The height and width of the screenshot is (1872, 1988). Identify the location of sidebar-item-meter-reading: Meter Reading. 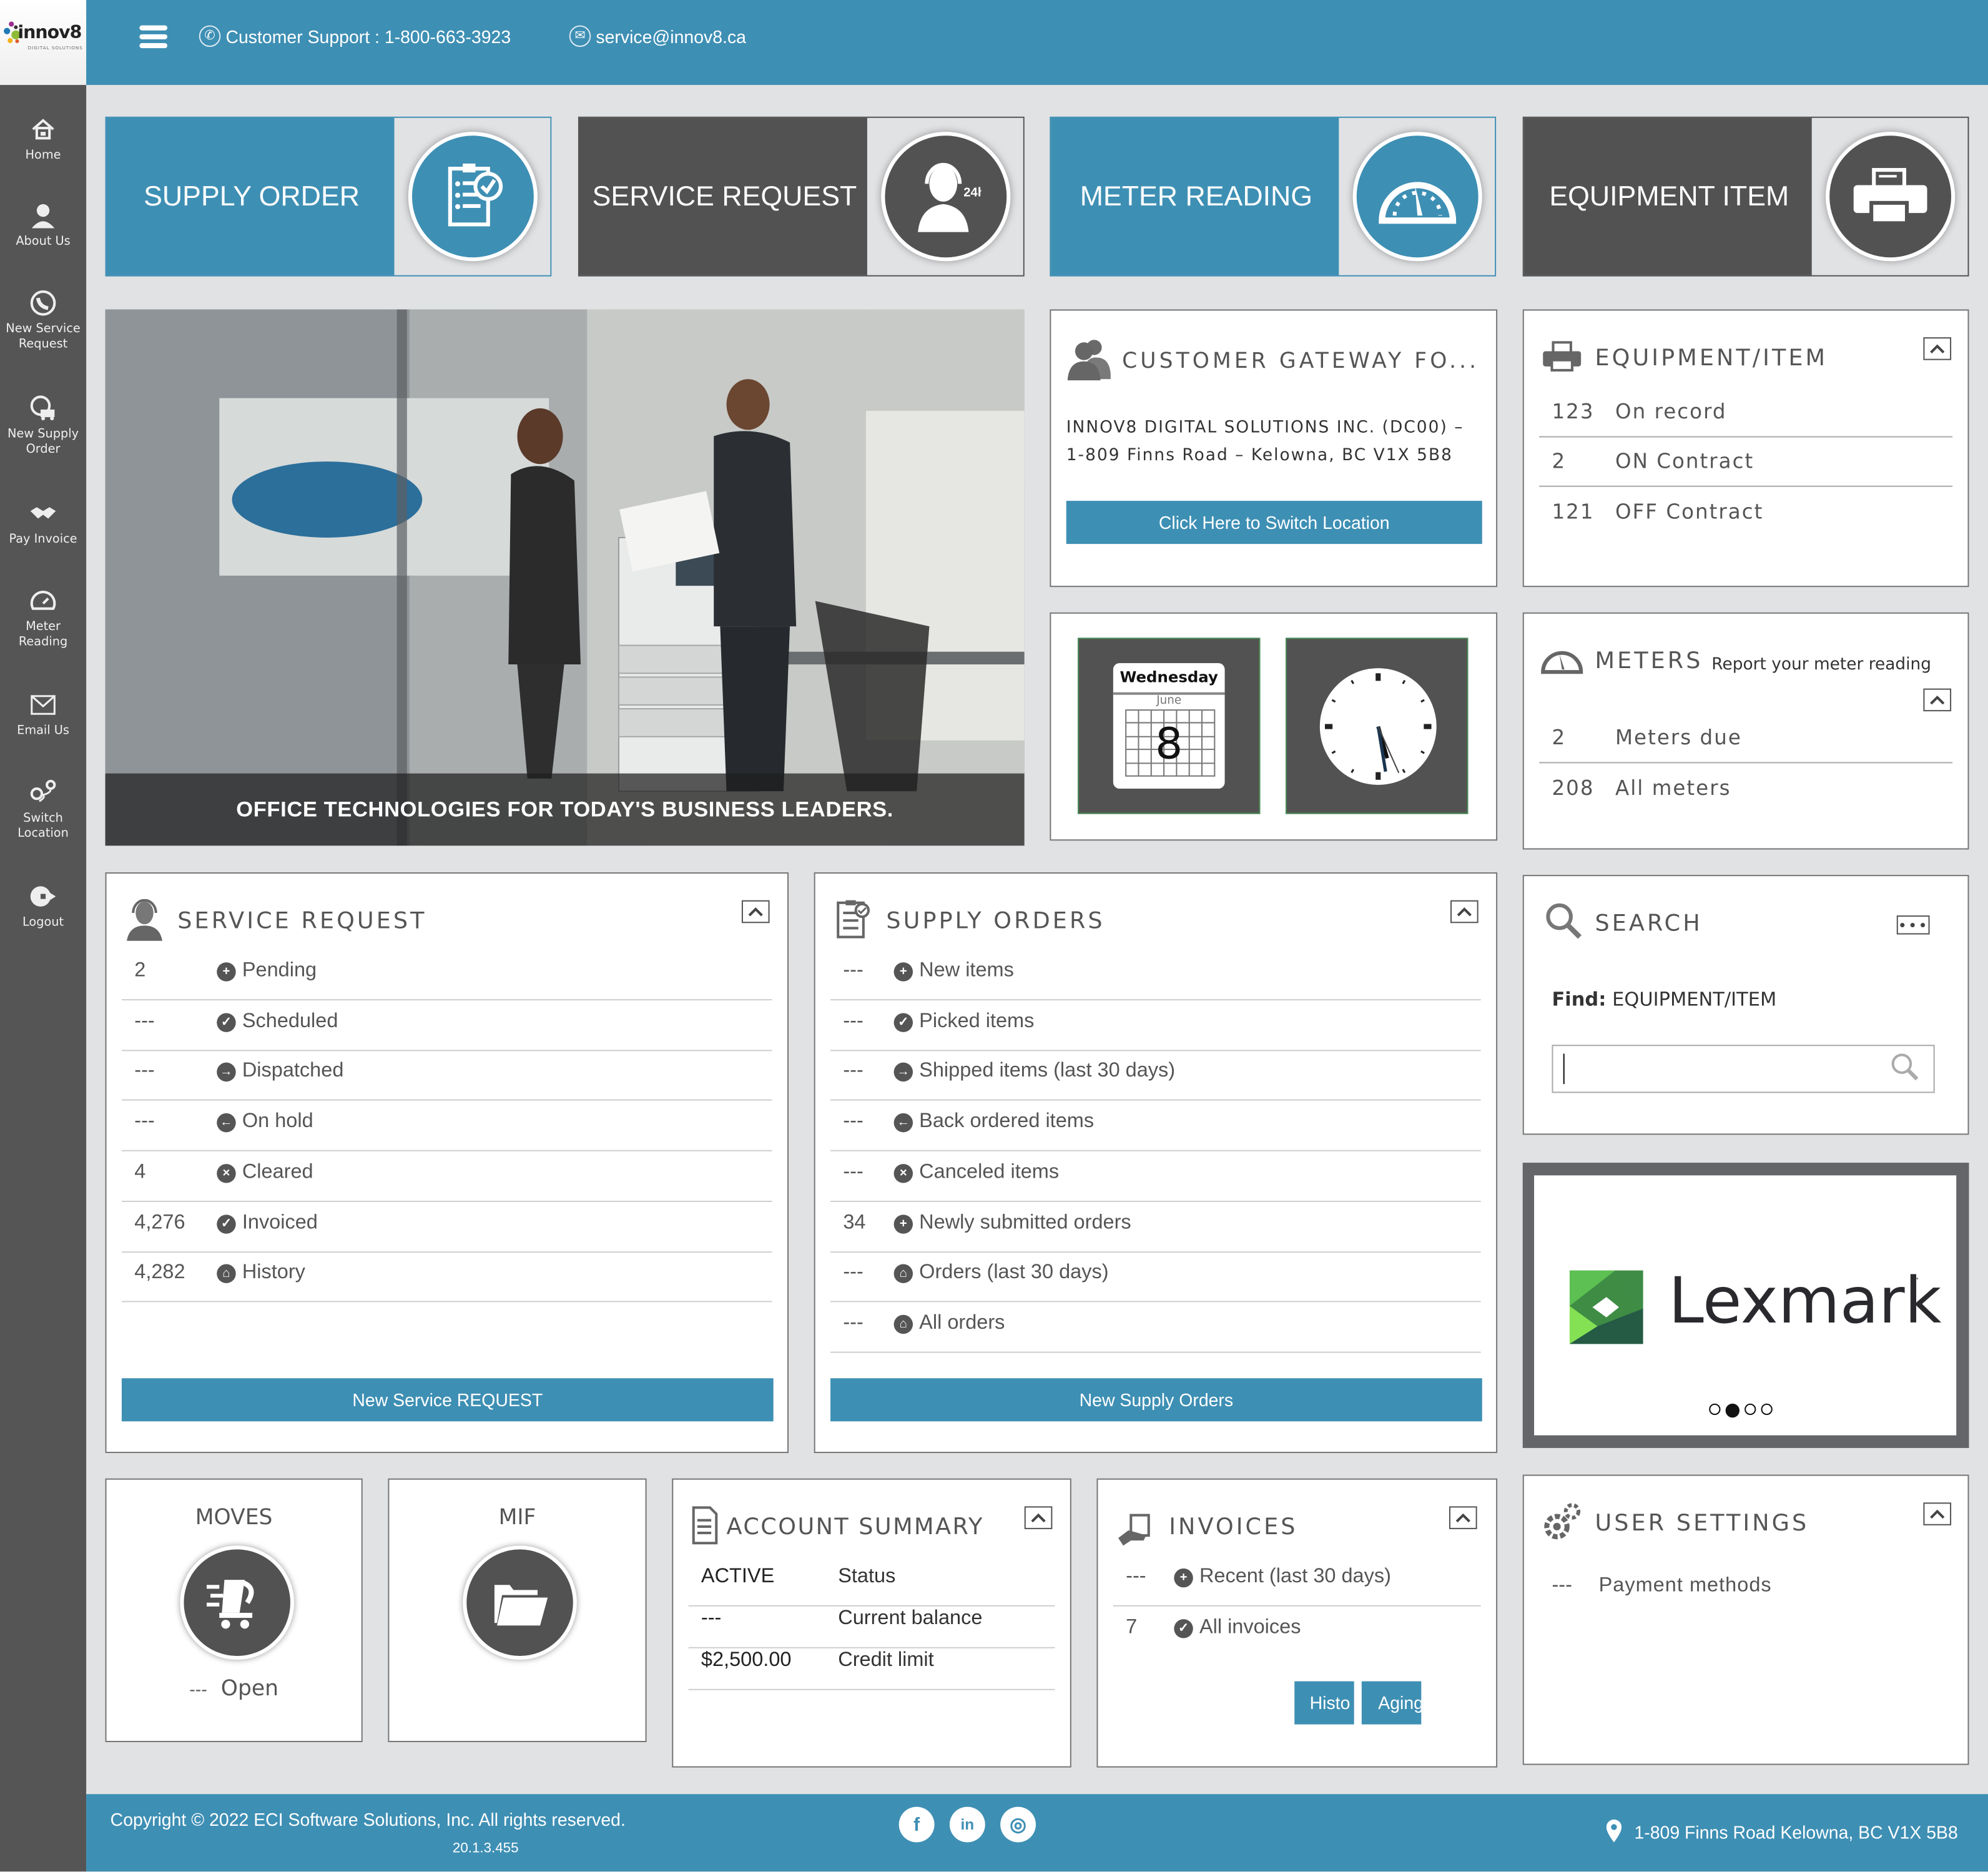
(43, 619).